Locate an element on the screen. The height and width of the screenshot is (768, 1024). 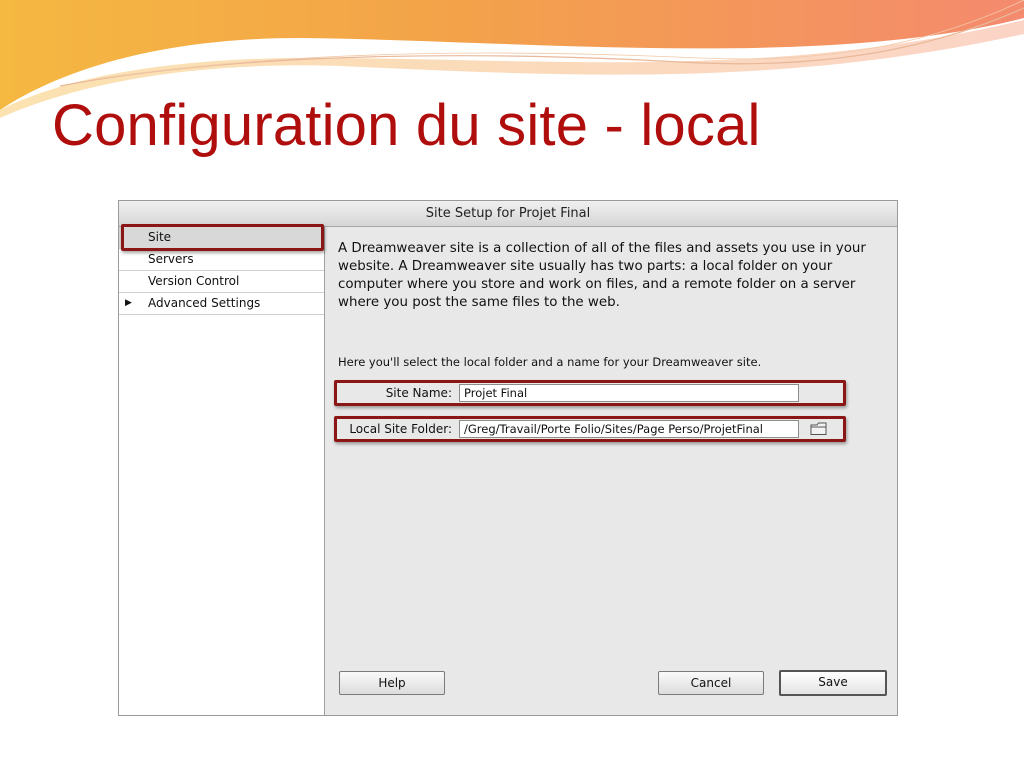
sidebar-item-label: Version Control is located at coordinates (194, 281).